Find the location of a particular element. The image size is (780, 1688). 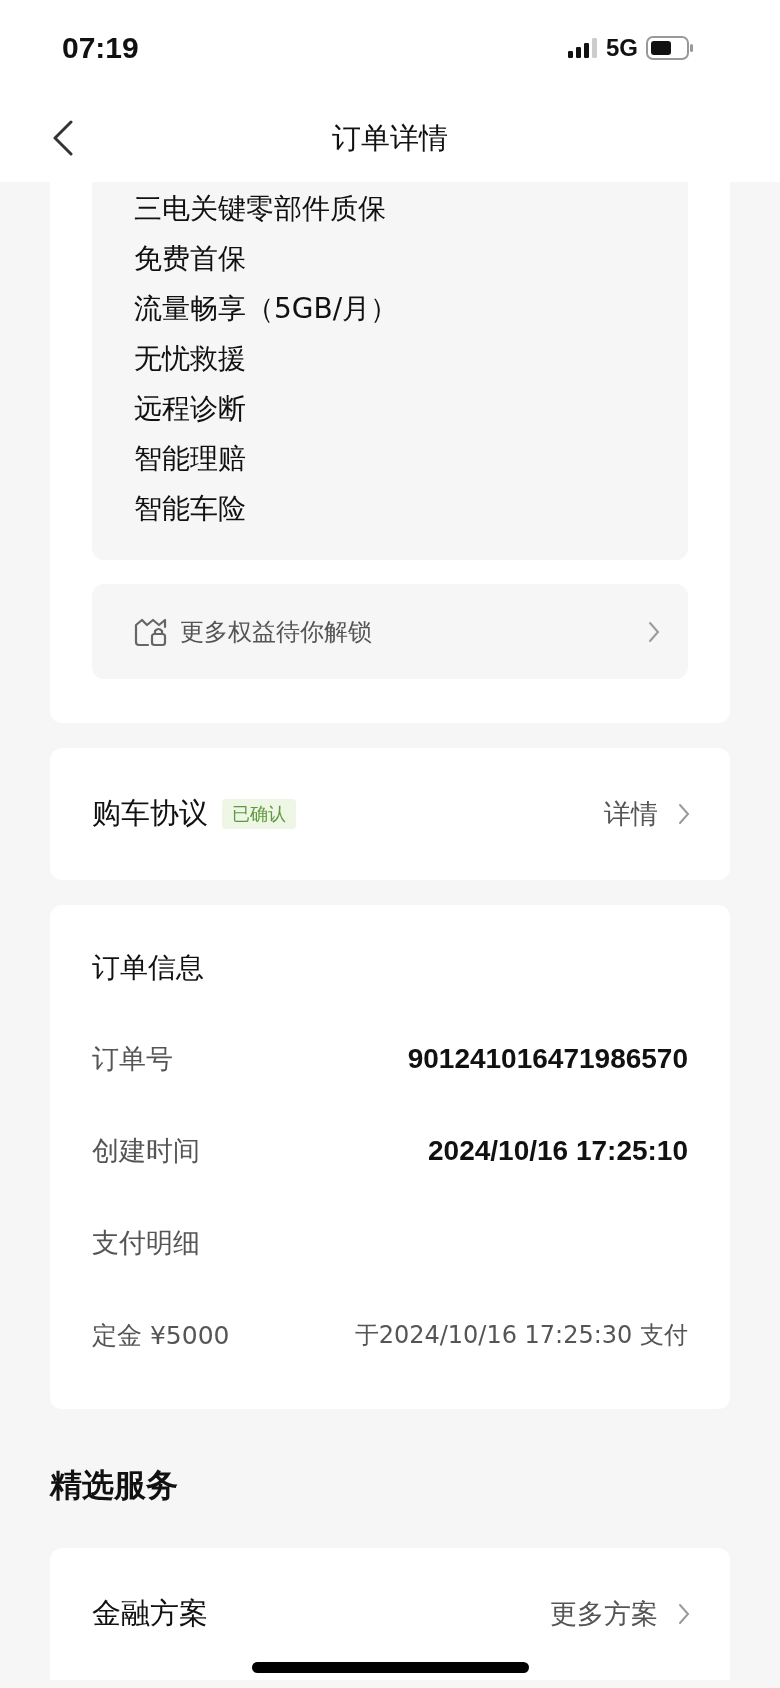

benefit-item: 智能理赔 is located at coordinates (190, 459).